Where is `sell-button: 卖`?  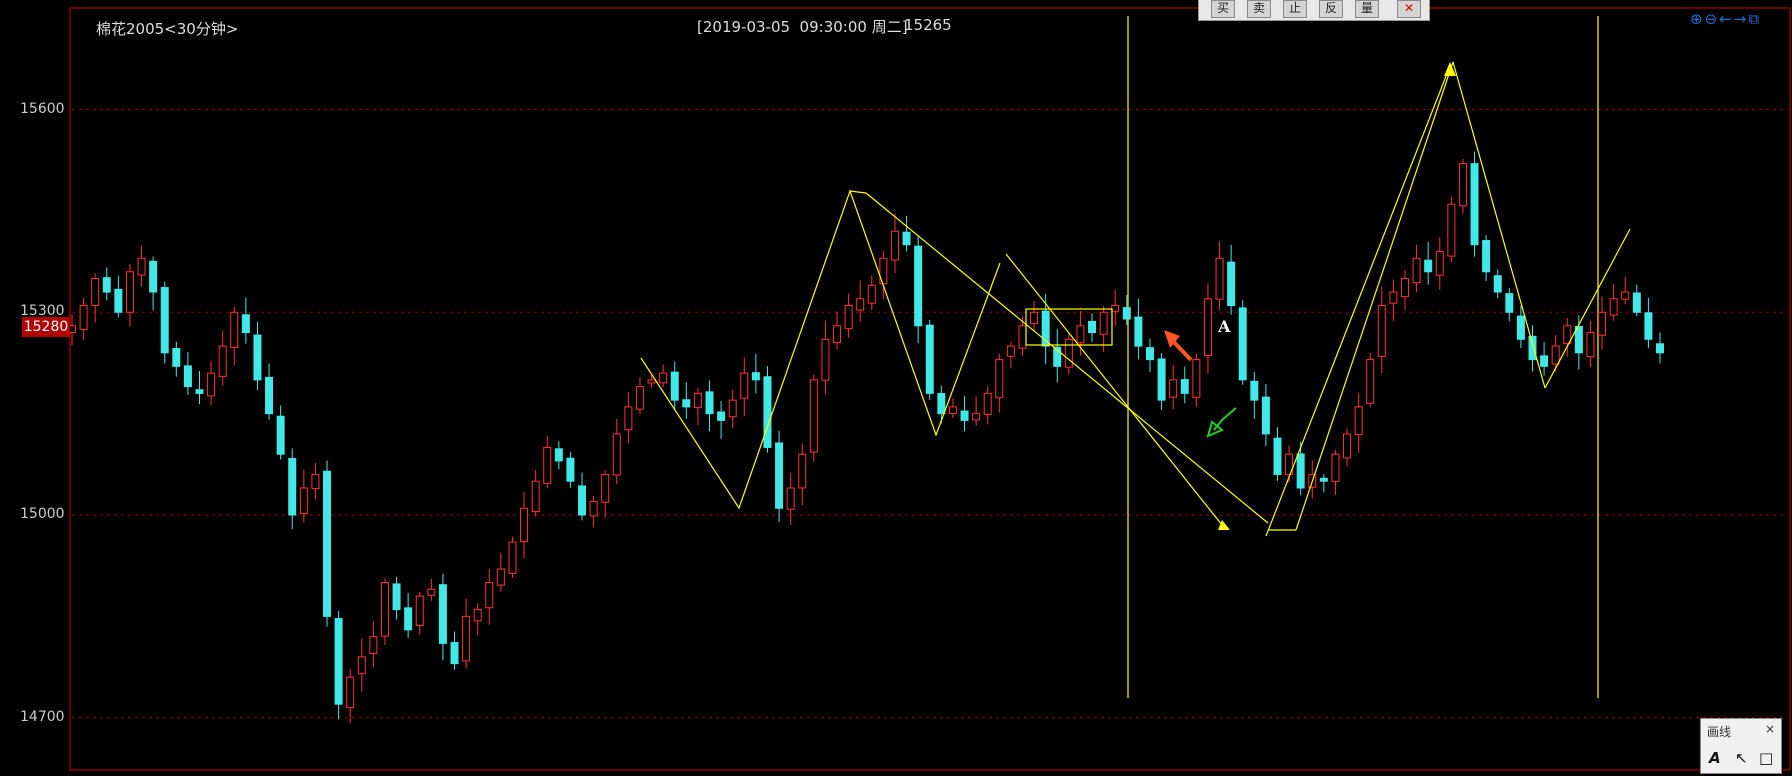 sell-button: 卖 is located at coordinates (1259, 9).